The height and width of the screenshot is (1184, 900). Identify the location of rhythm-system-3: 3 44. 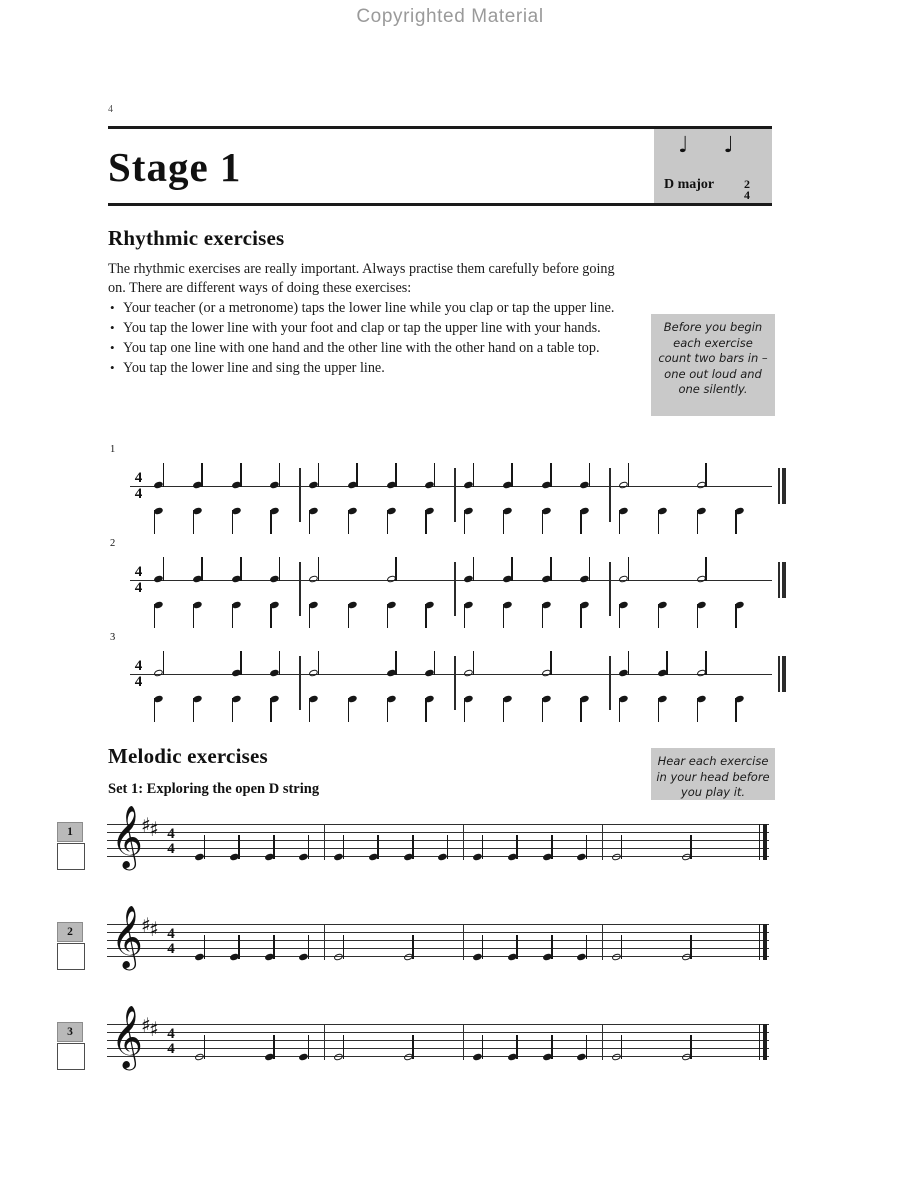
(447, 677).